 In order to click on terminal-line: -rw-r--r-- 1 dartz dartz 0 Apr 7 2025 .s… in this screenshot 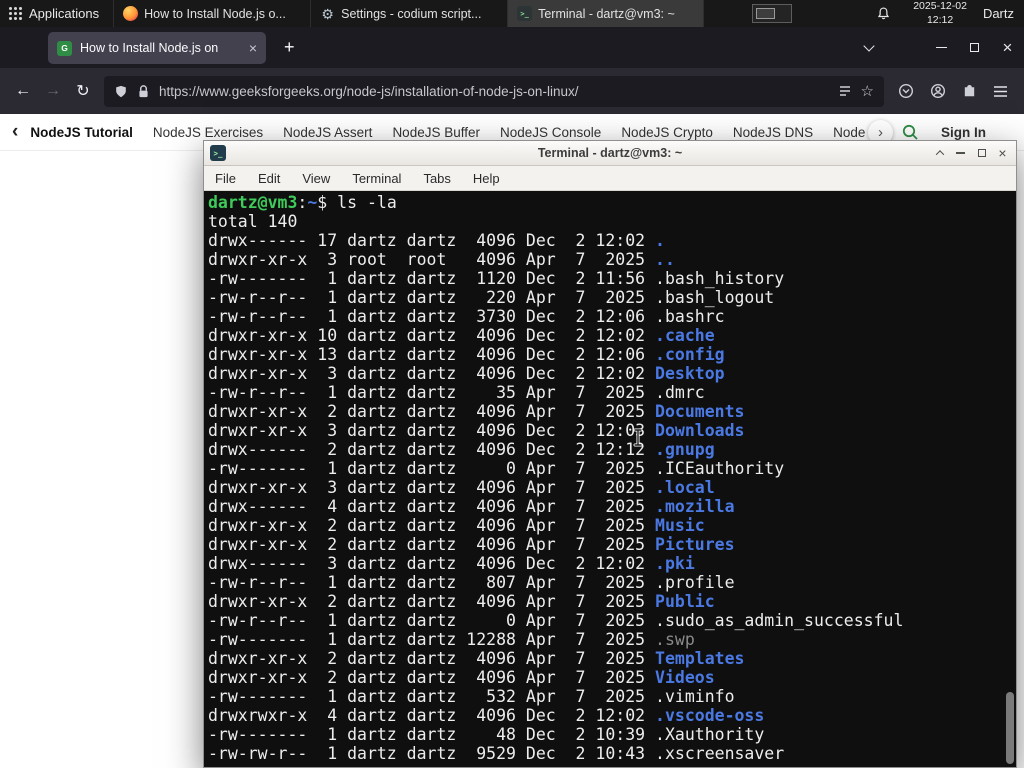, I will do `click(556, 620)`.